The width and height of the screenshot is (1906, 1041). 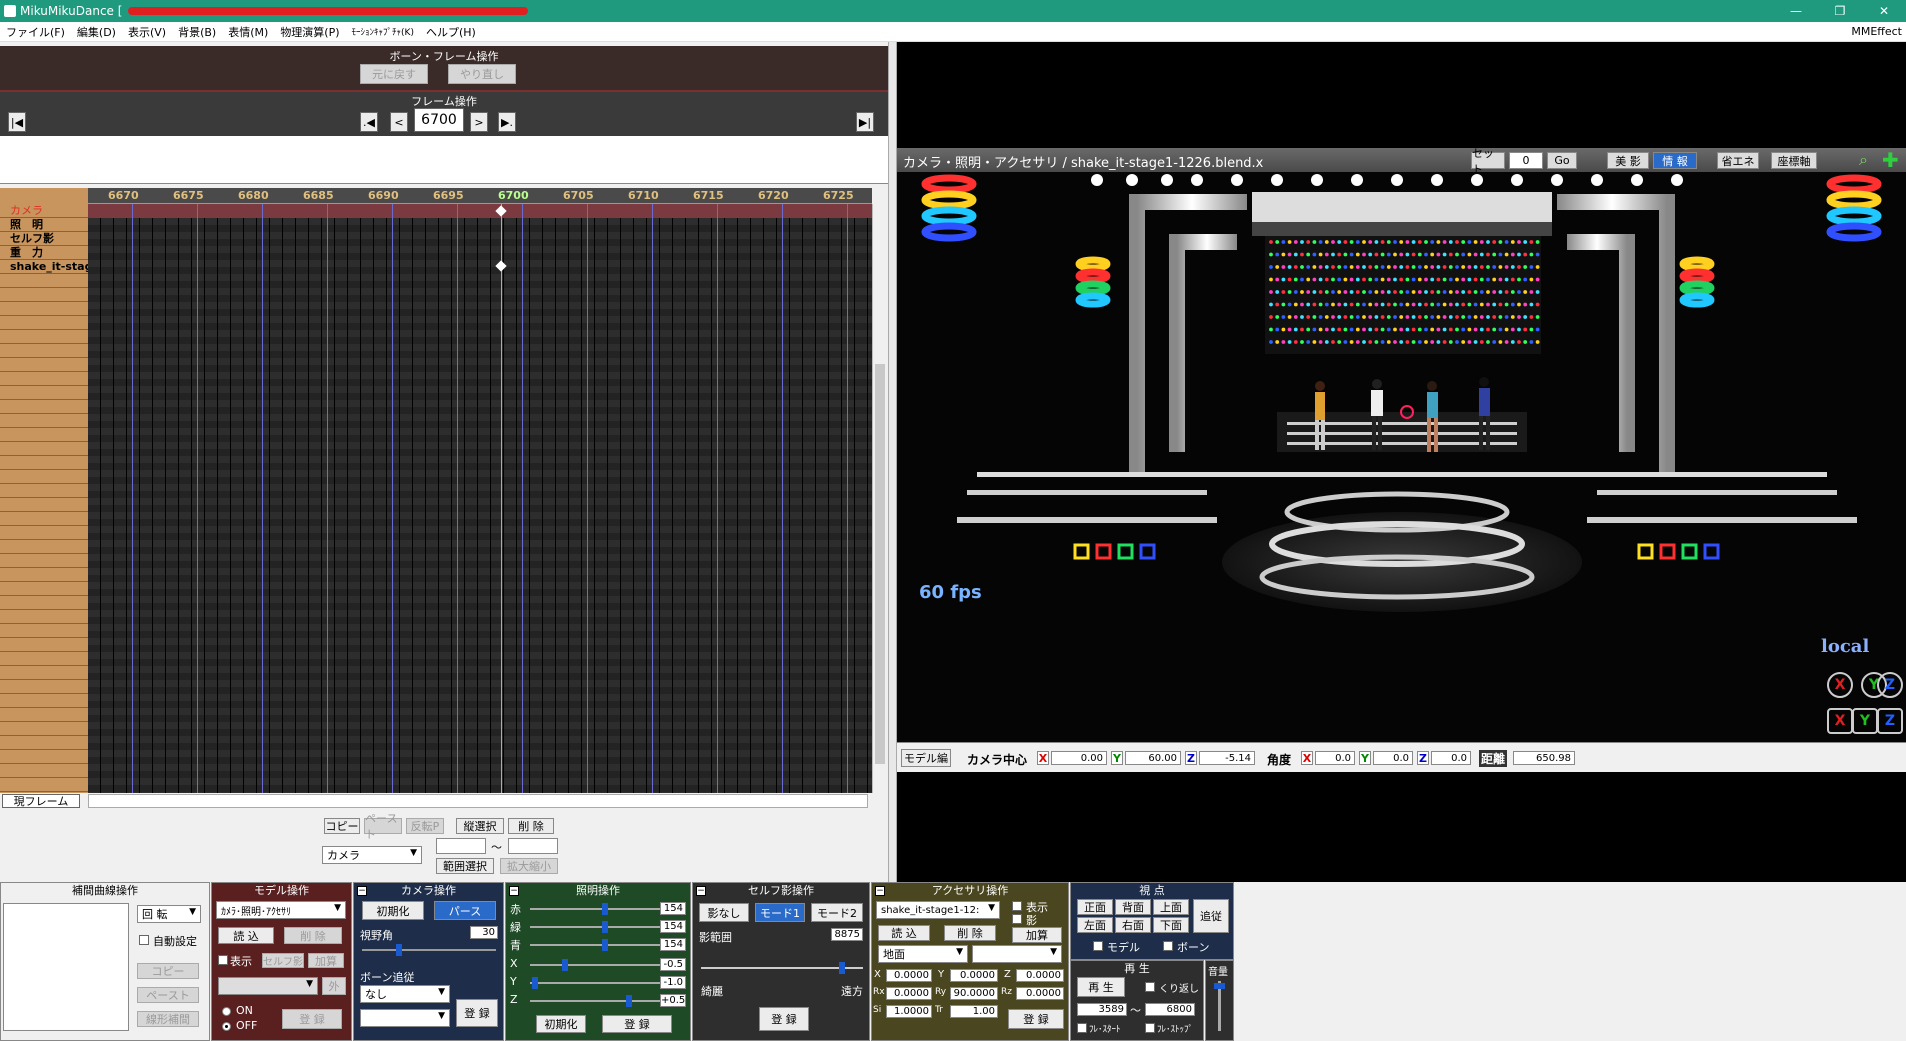 I want to click on model-edit-button: モデル編, so click(x=926, y=758).